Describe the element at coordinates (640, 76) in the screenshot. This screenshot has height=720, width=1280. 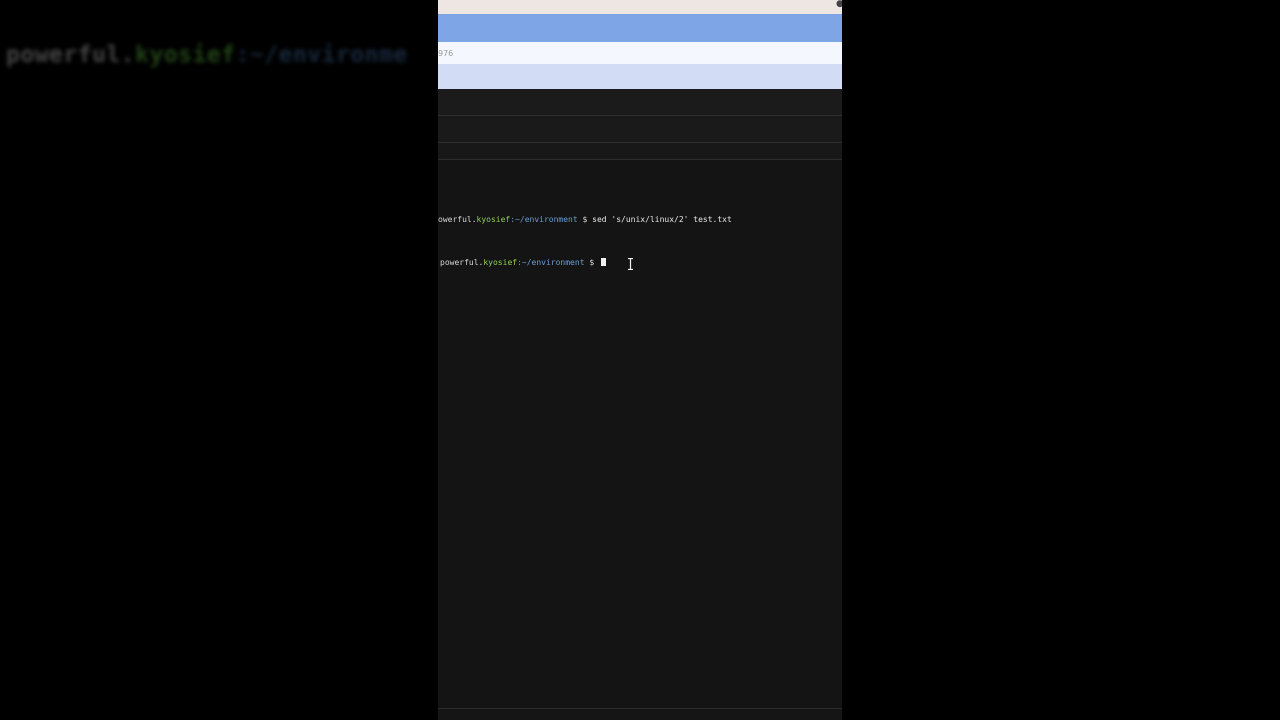
I see `browser-toolbar` at that location.